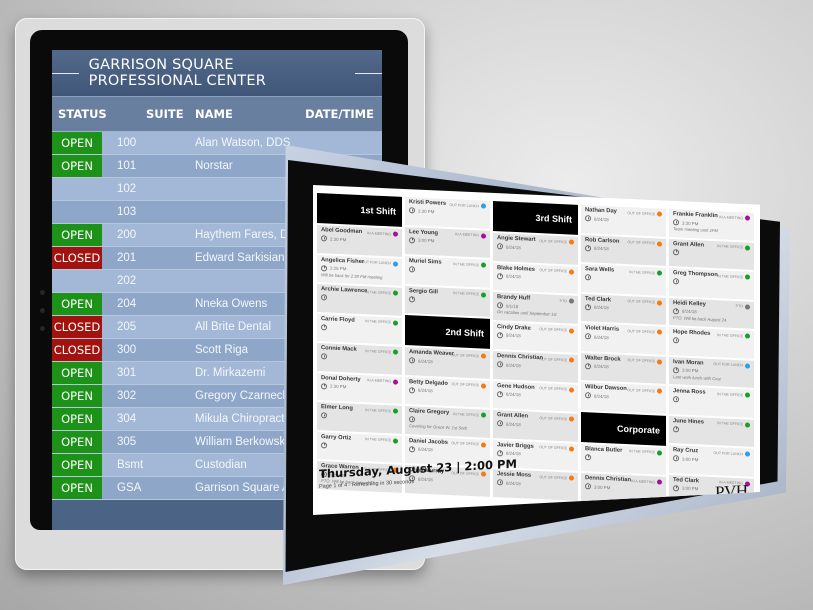 The width and height of the screenshot is (813, 610). I want to click on staff-card: Grant Allen IN THE OFFICE, so click(711, 254).